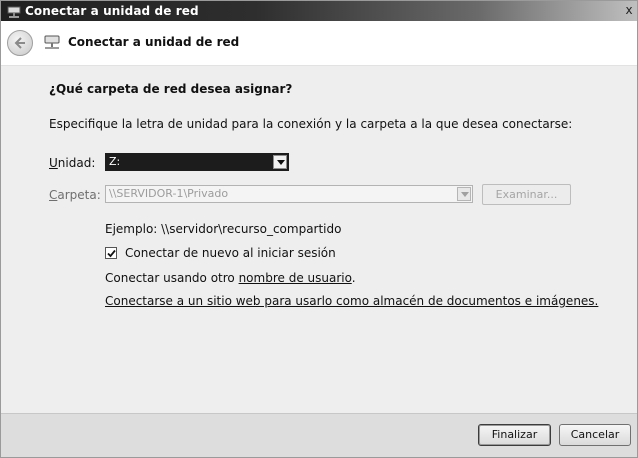 The height and width of the screenshot is (458, 638). Describe the element at coordinates (112, 11) in the screenshot. I see `window-title: Conectar a unidad de red` at that location.